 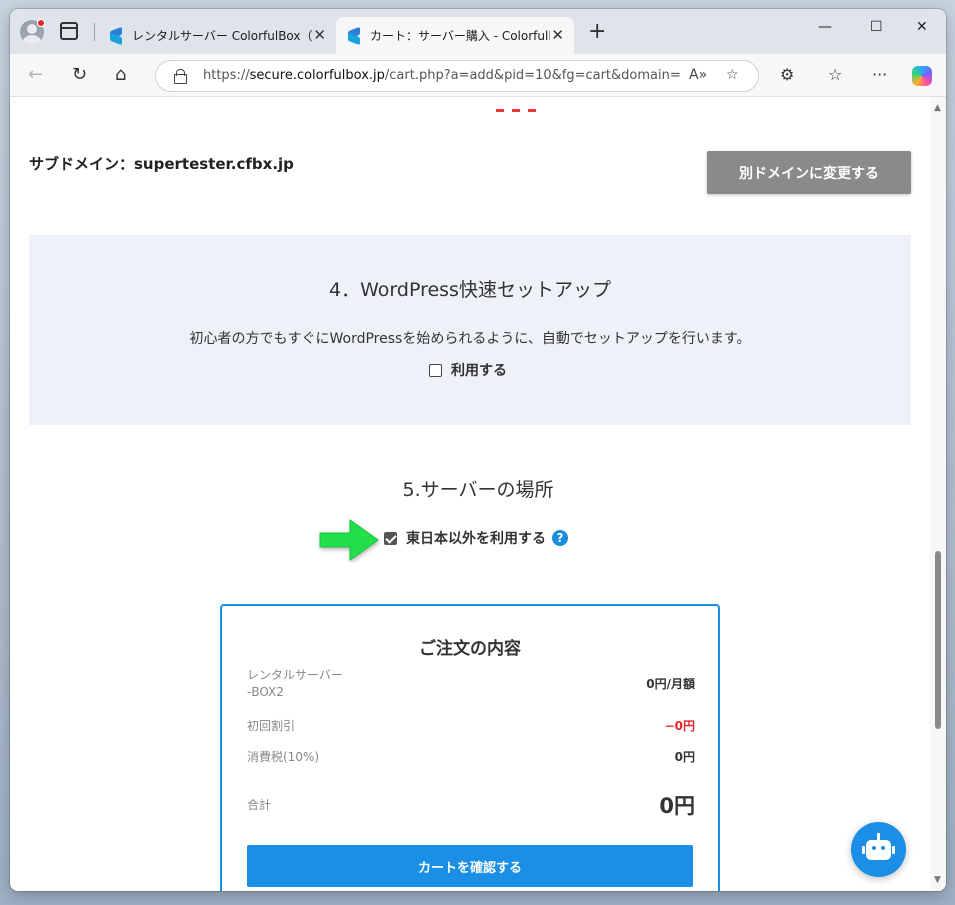 What do you see at coordinates (938, 640) in the screenshot?
I see `scrollbar-thumb` at bounding box center [938, 640].